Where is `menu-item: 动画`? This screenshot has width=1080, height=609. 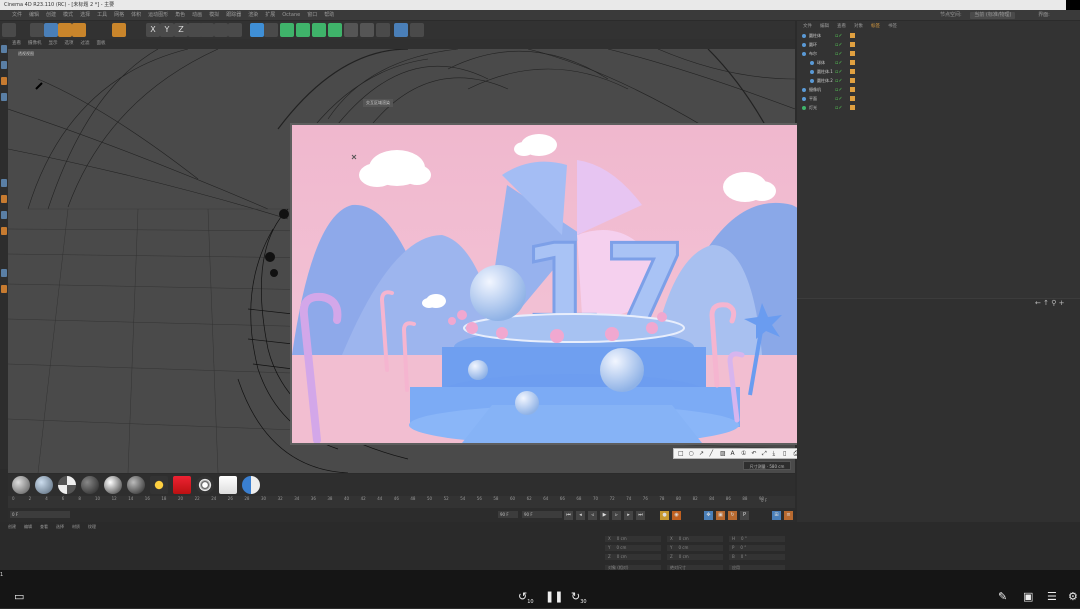 menu-item: 动画 is located at coordinates (197, 15).